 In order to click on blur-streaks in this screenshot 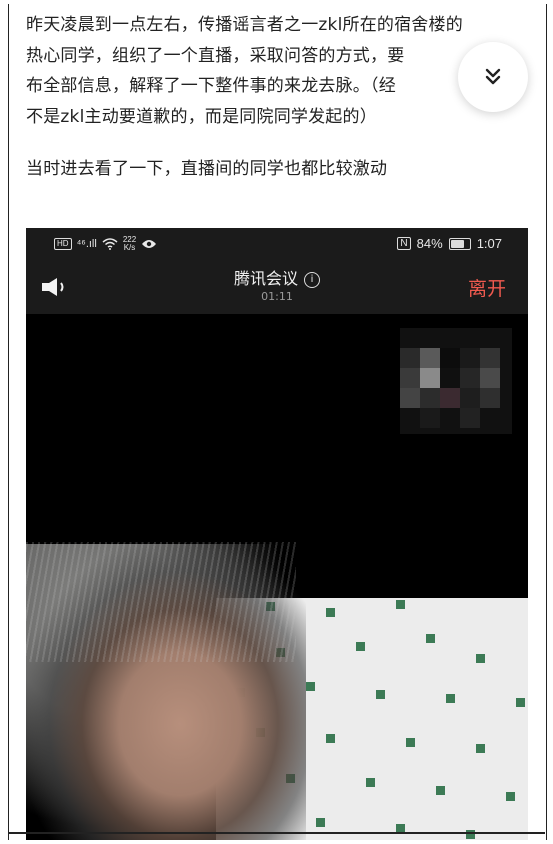, I will do `click(161, 602)`.